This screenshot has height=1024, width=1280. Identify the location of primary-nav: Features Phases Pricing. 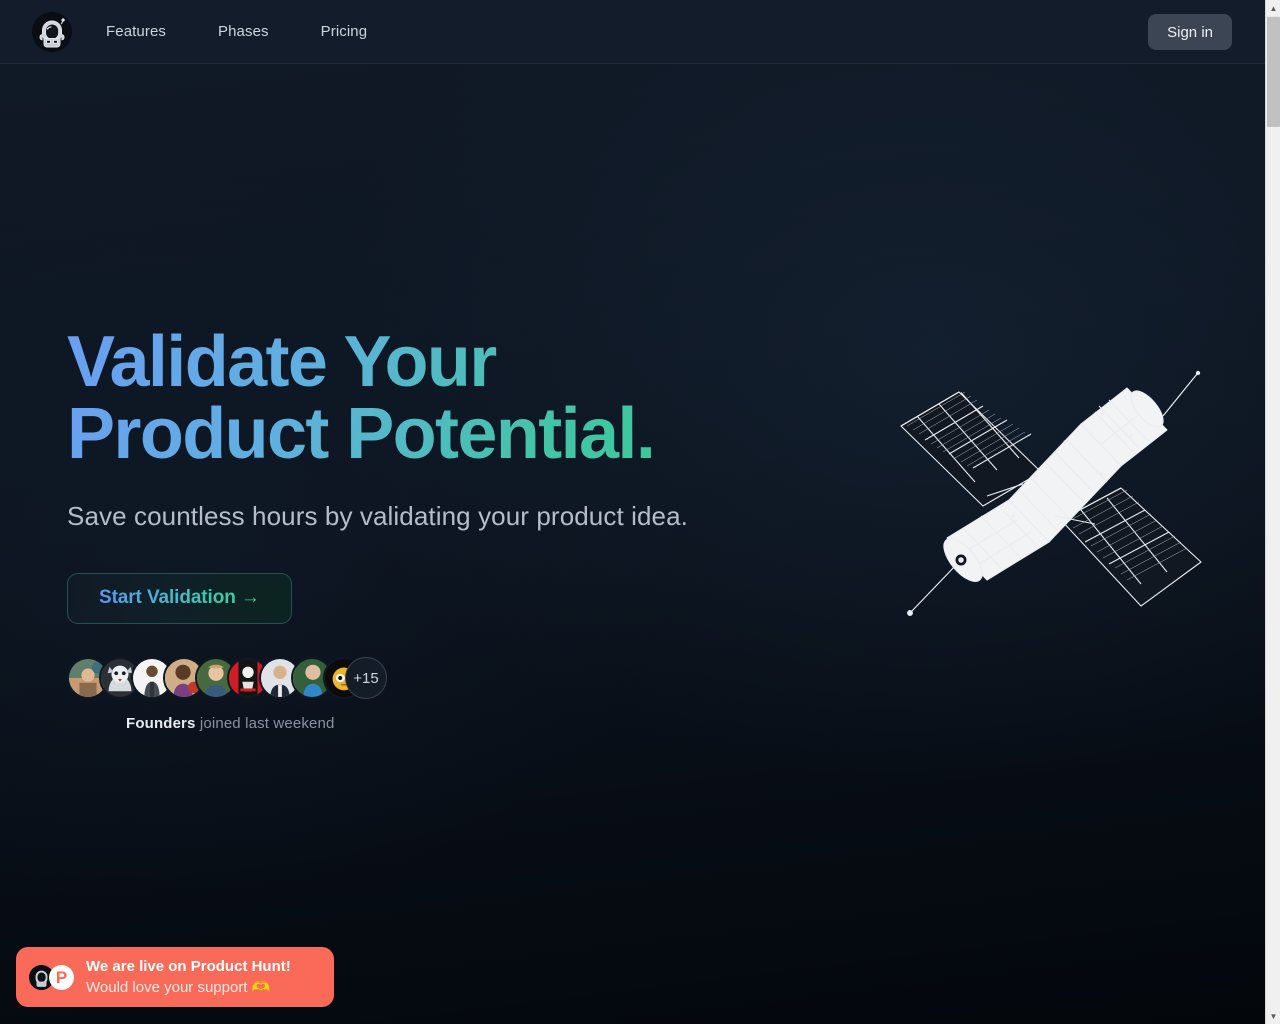
(262, 31).